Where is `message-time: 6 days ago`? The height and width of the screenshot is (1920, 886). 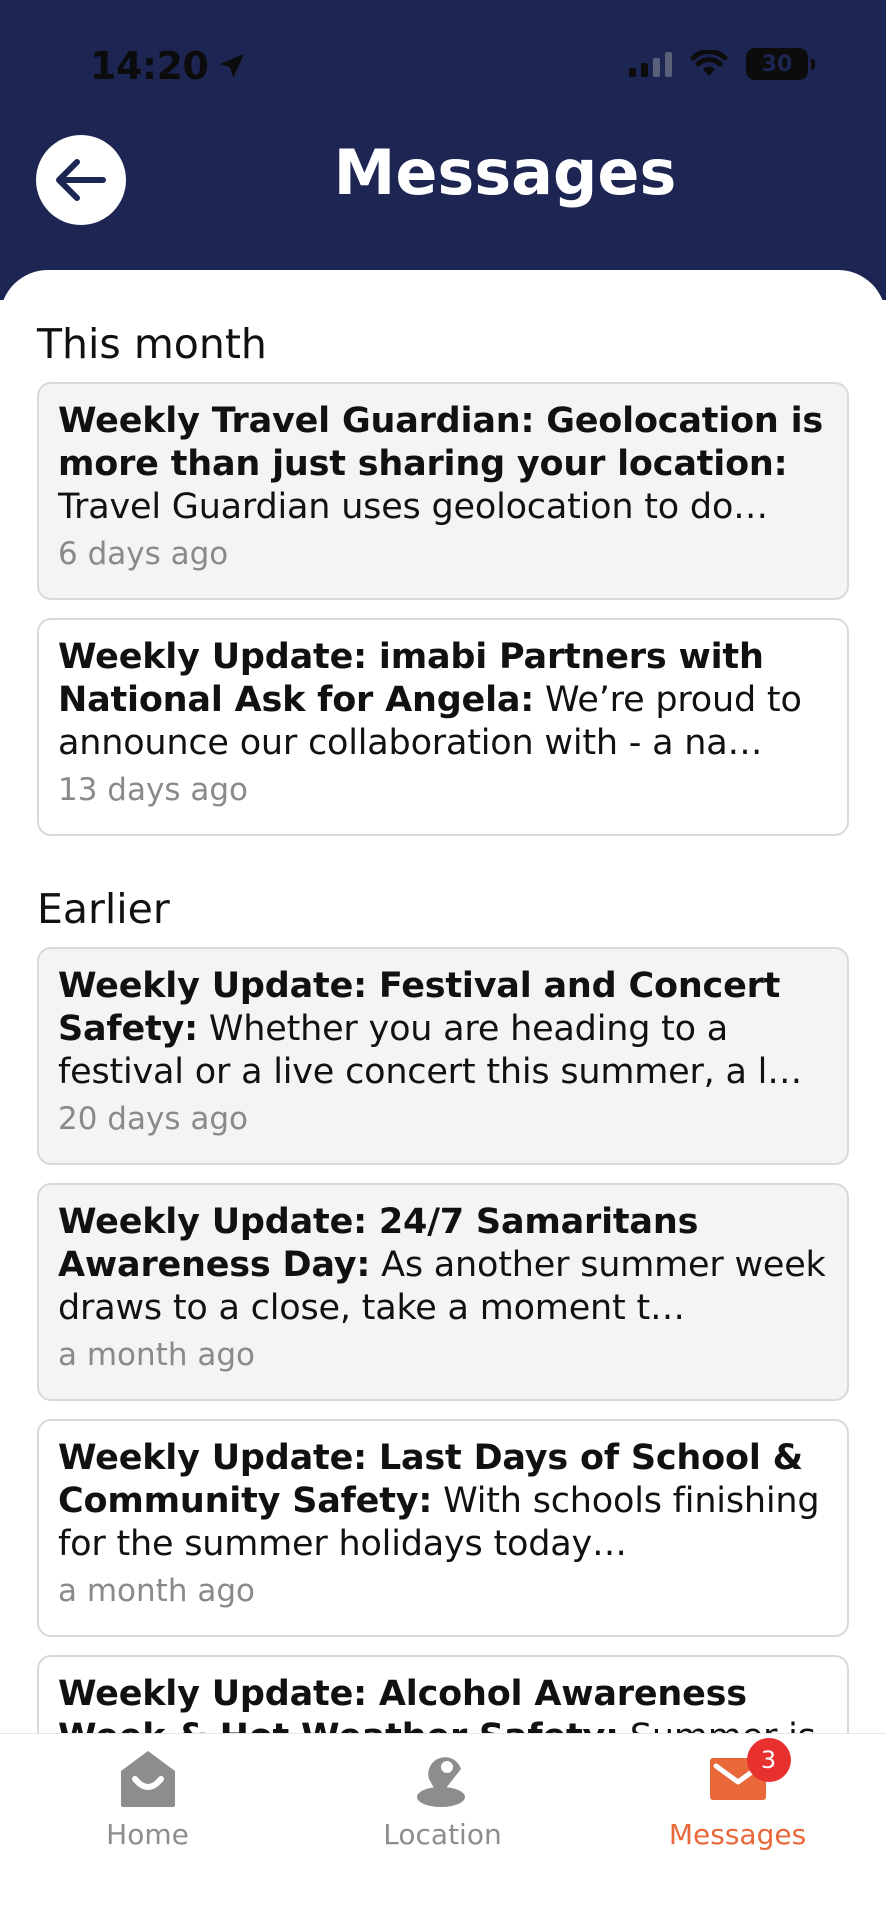
message-time: 6 days ago is located at coordinates (143, 554).